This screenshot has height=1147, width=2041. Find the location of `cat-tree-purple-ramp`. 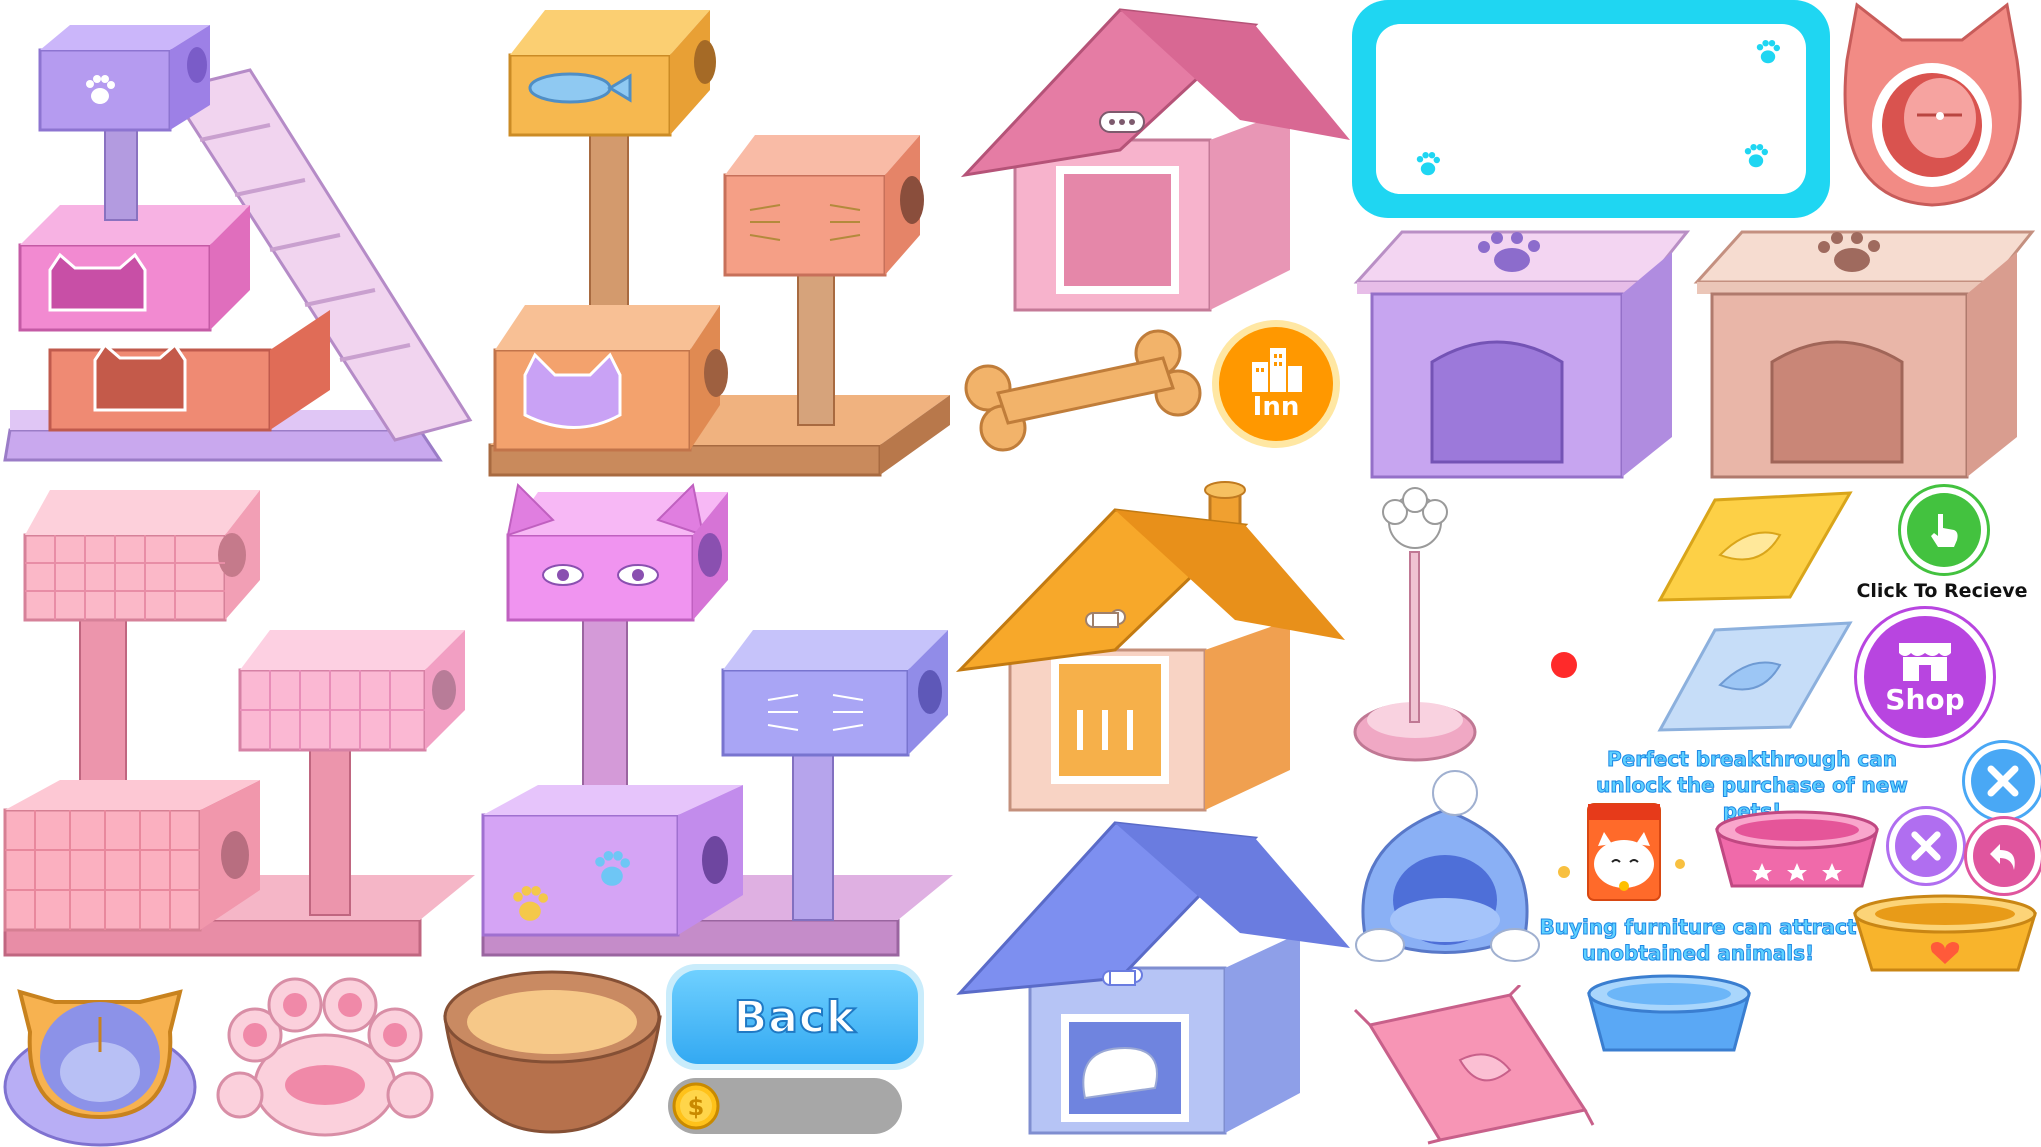

cat-tree-purple-ramp is located at coordinates (245, 235).